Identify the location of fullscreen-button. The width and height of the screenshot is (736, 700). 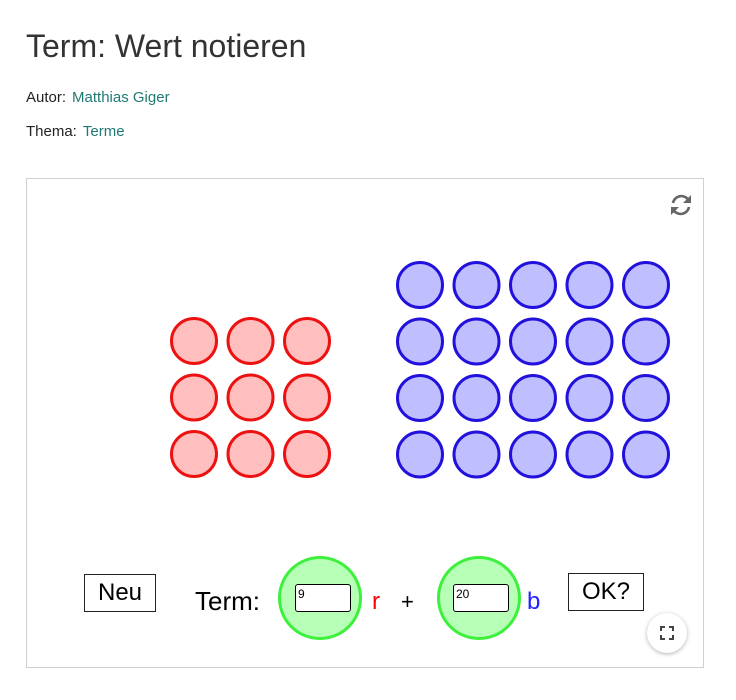
(667, 633).